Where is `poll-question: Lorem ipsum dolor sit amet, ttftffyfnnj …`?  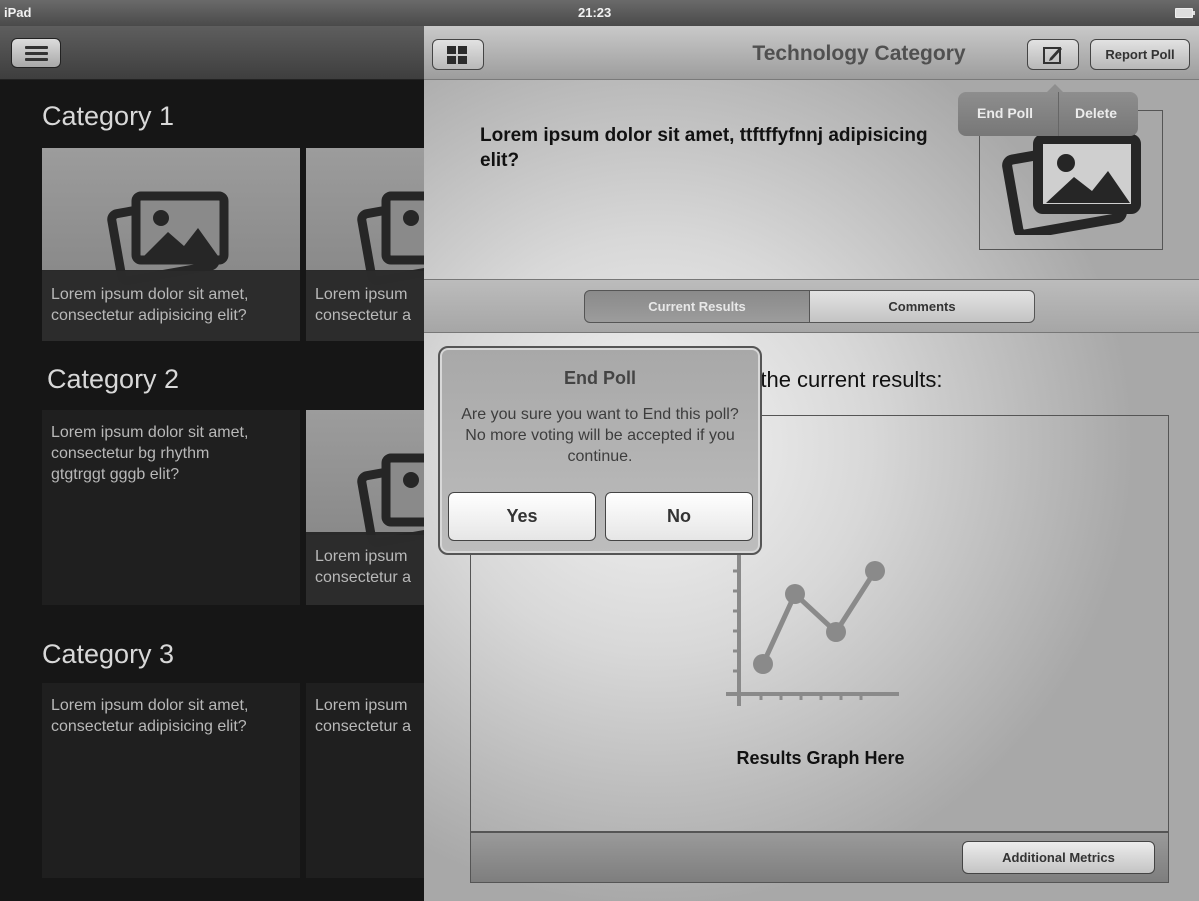
poll-question: Lorem ipsum dolor sit amet, ttftffyfnnj … is located at coordinates (704, 148).